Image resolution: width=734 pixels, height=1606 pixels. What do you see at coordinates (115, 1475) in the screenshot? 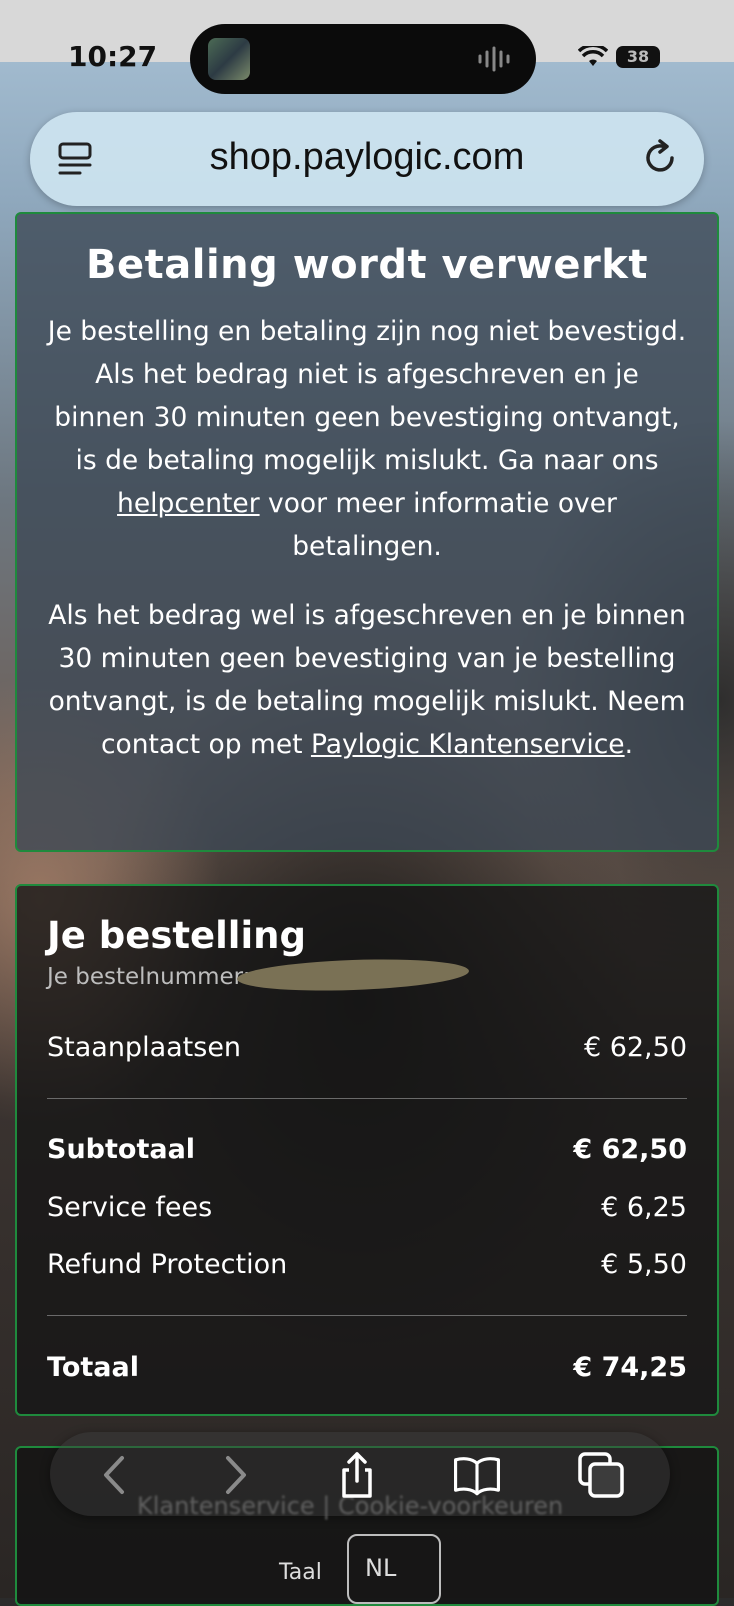
I see `chevron-left-icon` at bounding box center [115, 1475].